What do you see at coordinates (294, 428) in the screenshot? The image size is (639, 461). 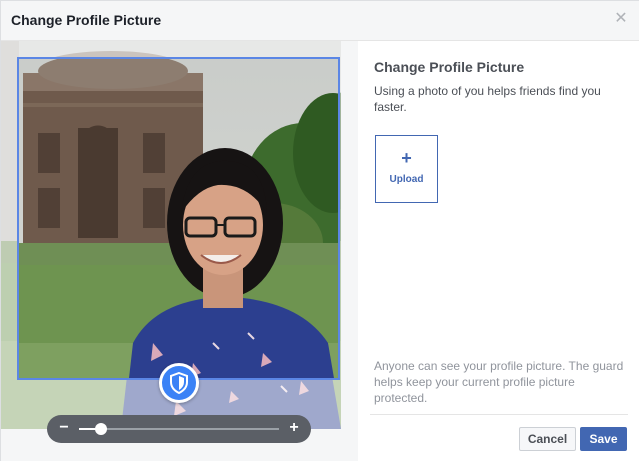 I see `zoom-in-button: +` at bounding box center [294, 428].